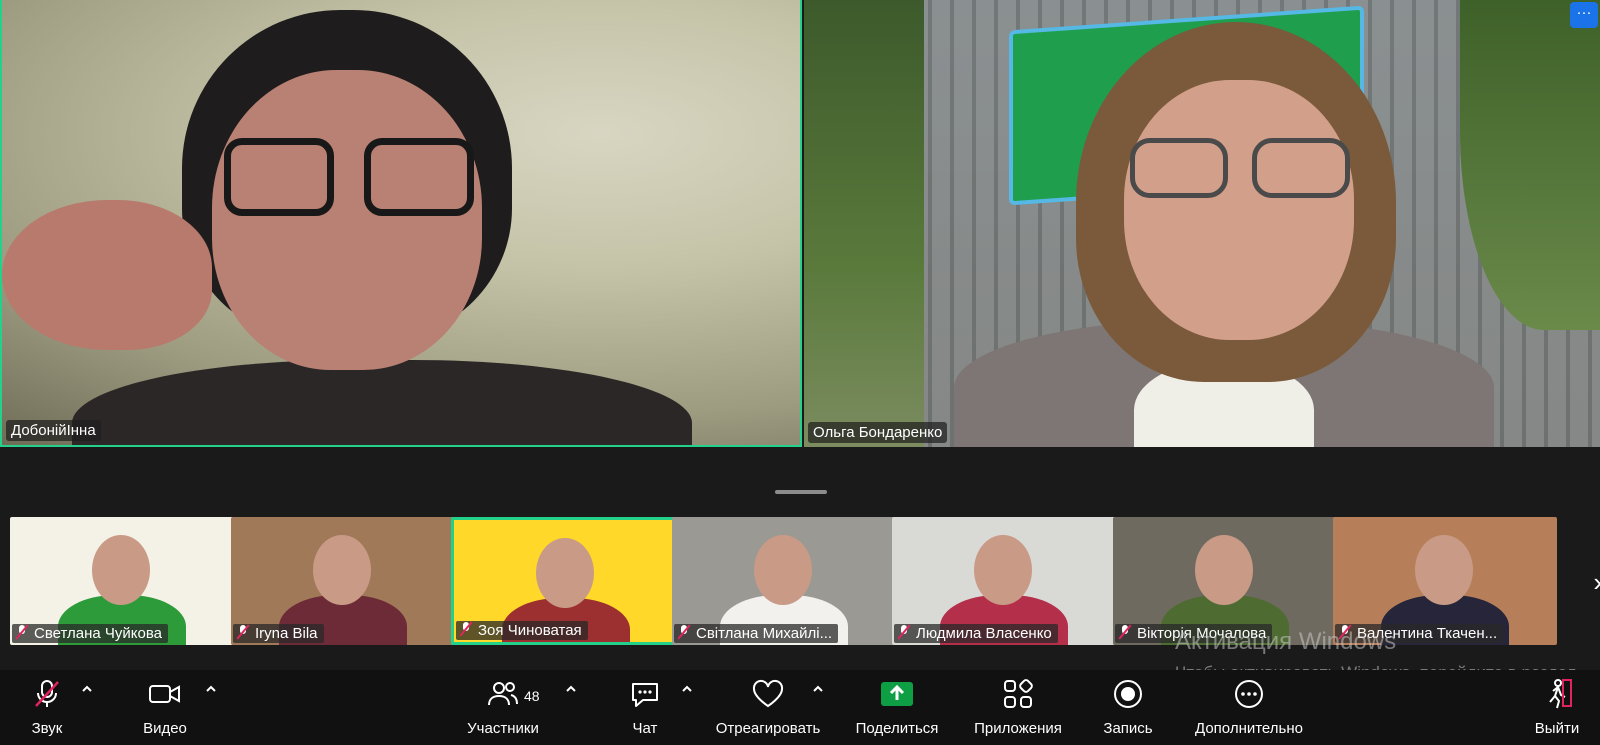 The height and width of the screenshot is (745, 1600). What do you see at coordinates (165, 694) in the screenshot?
I see `video-camera-icon` at bounding box center [165, 694].